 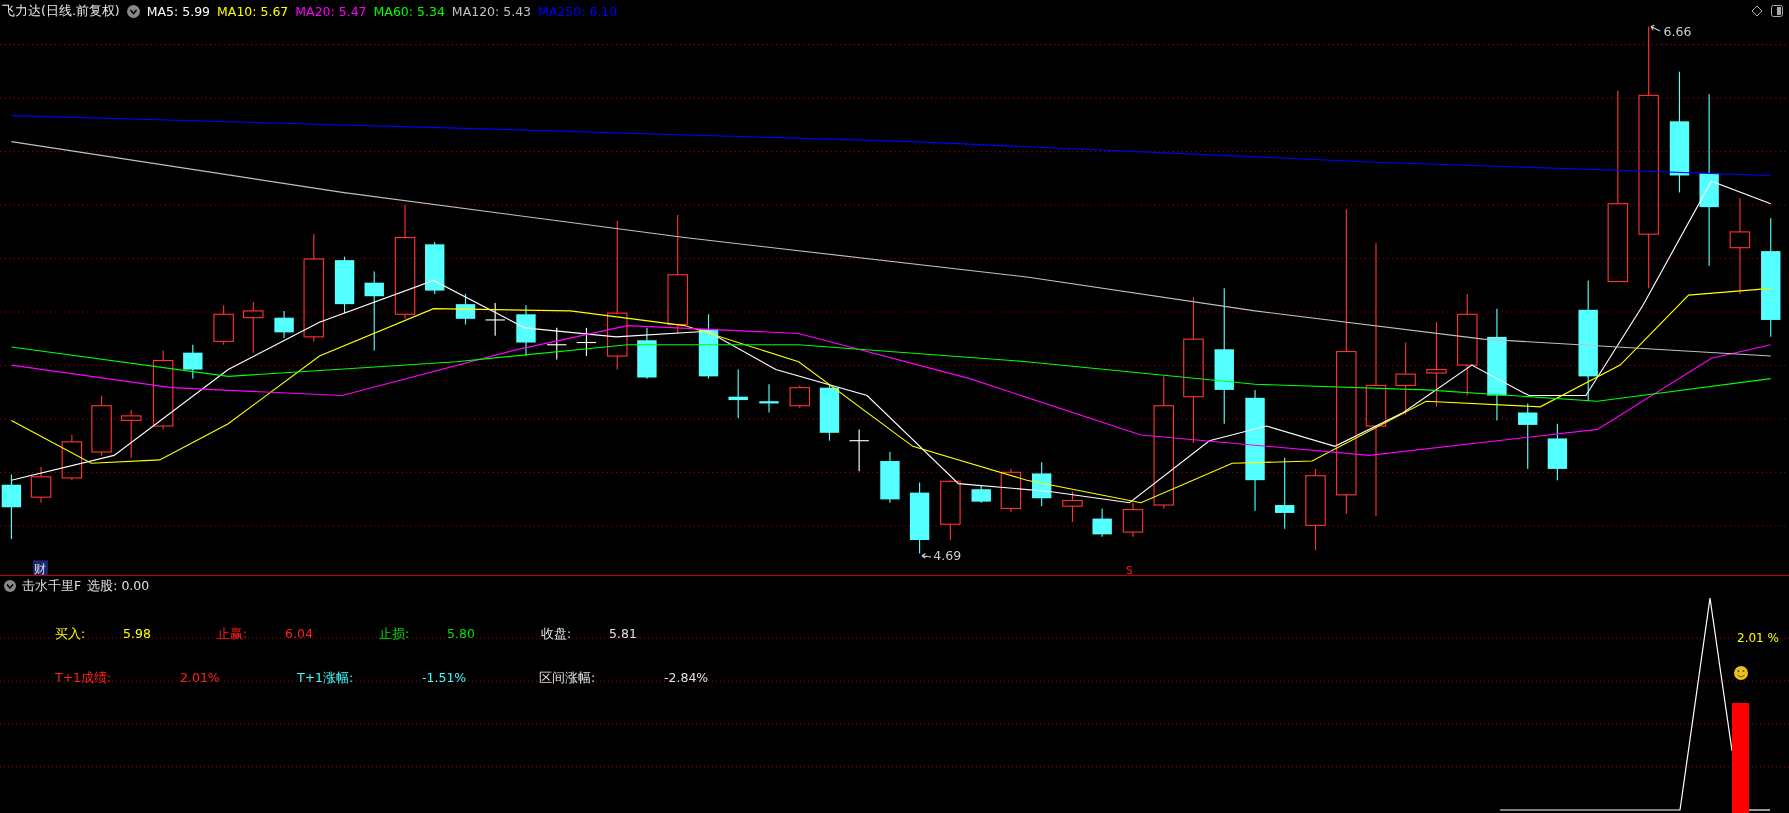 What do you see at coordinates (1757, 11) in the screenshot?
I see `diamond-icon` at bounding box center [1757, 11].